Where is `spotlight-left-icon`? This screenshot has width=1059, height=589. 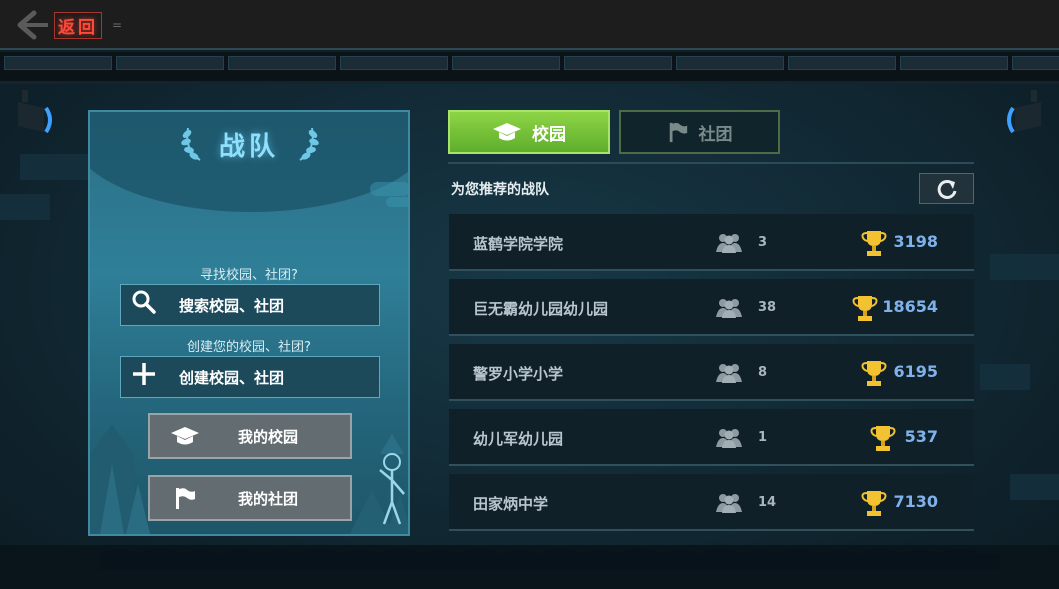 spotlight-left-icon is located at coordinates (35, 112).